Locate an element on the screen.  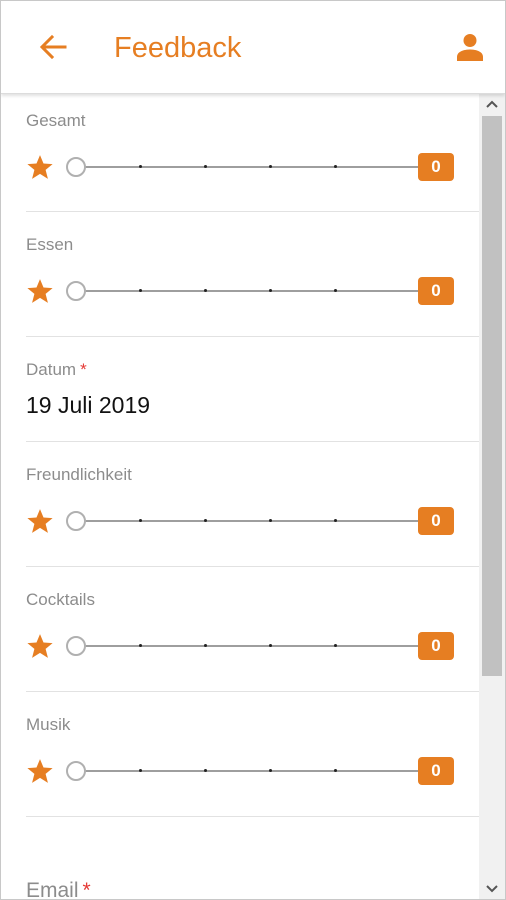
rating-label: Essen is located at coordinates (50, 244).